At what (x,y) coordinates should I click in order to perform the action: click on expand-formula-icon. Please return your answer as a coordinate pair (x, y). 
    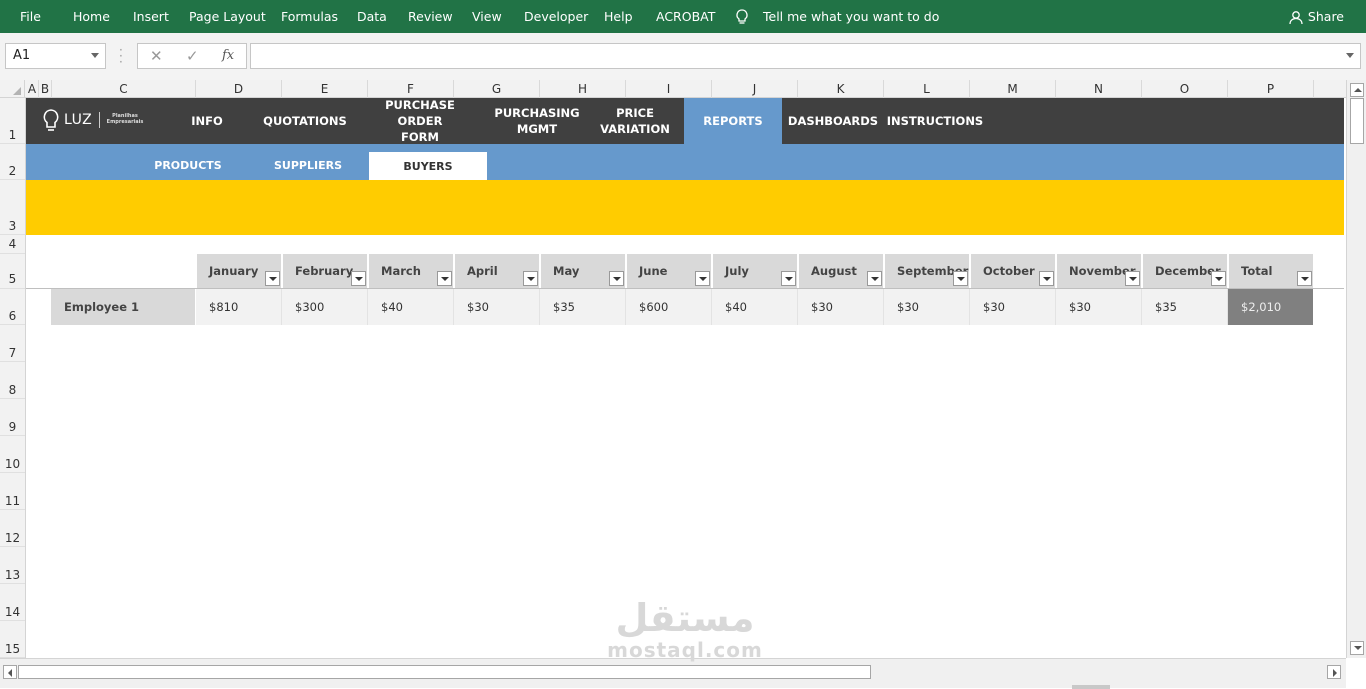
    Looking at the image, I should click on (1350, 55).